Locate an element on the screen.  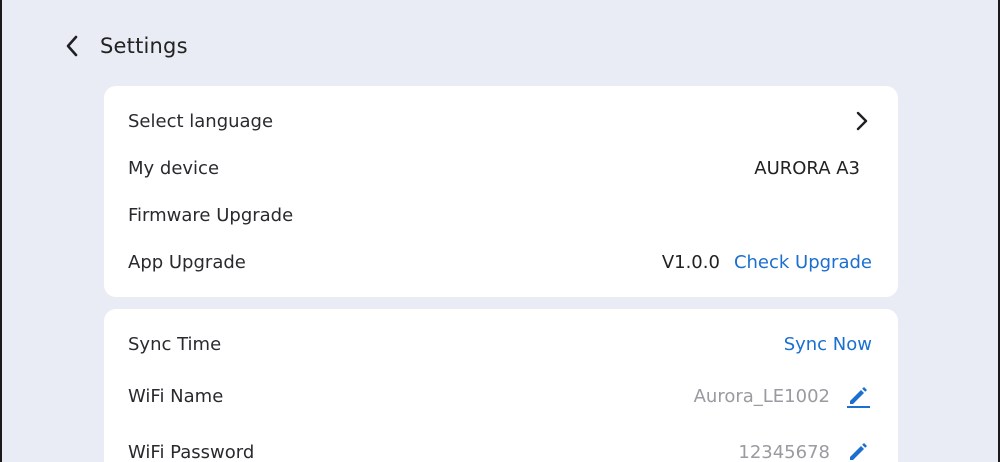
sync-now-link: Sync Now is located at coordinates (828, 344).